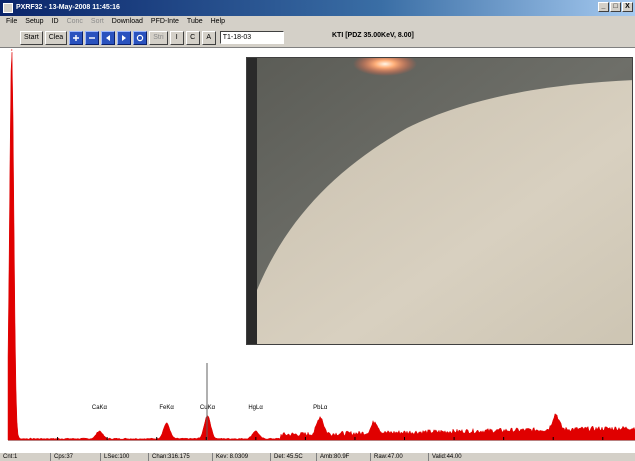 This screenshot has height=461, width=635. Describe the element at coordinates (165, 22) in the screenshot. I see `menu-pfd-inte: PFD-Inte` at that location.